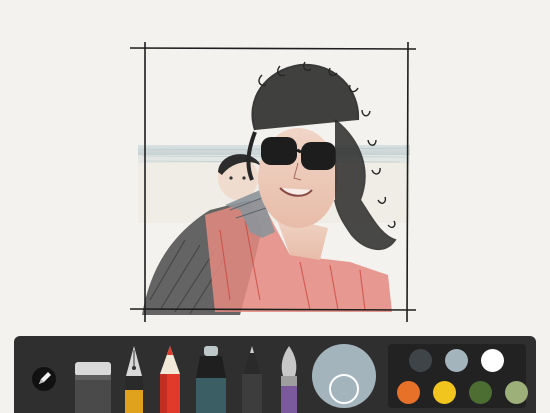 The height and width of the screenshot is (413, 550). Describe the element at coordinates (211, 379) in the screenshot. I see `marker-icon` at that location.